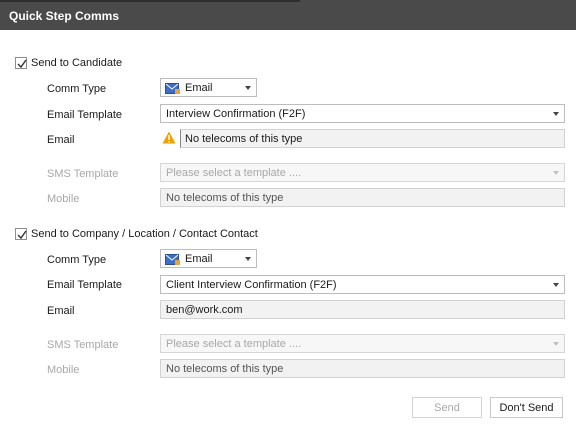 This screenshot has height=431, width=576. Describe the element at coordinates (225, 369) in the screenshot. I see `company-mobile-value: No telecoms of this type` at that location.